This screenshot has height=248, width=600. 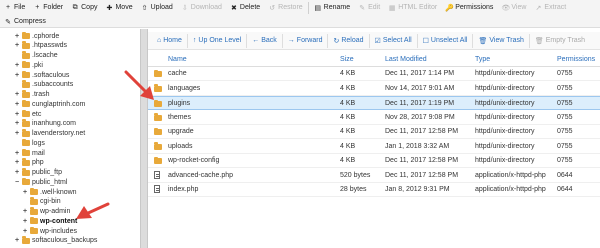 I want to click on pane-splitter, so click(x=144, y=138).